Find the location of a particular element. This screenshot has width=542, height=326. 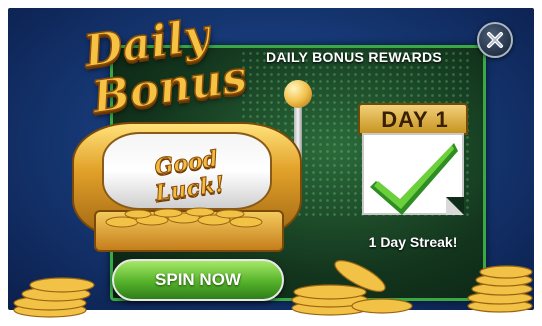

panel-header: DAILY BONUS REWARDS is located at coordinates (354, 57).